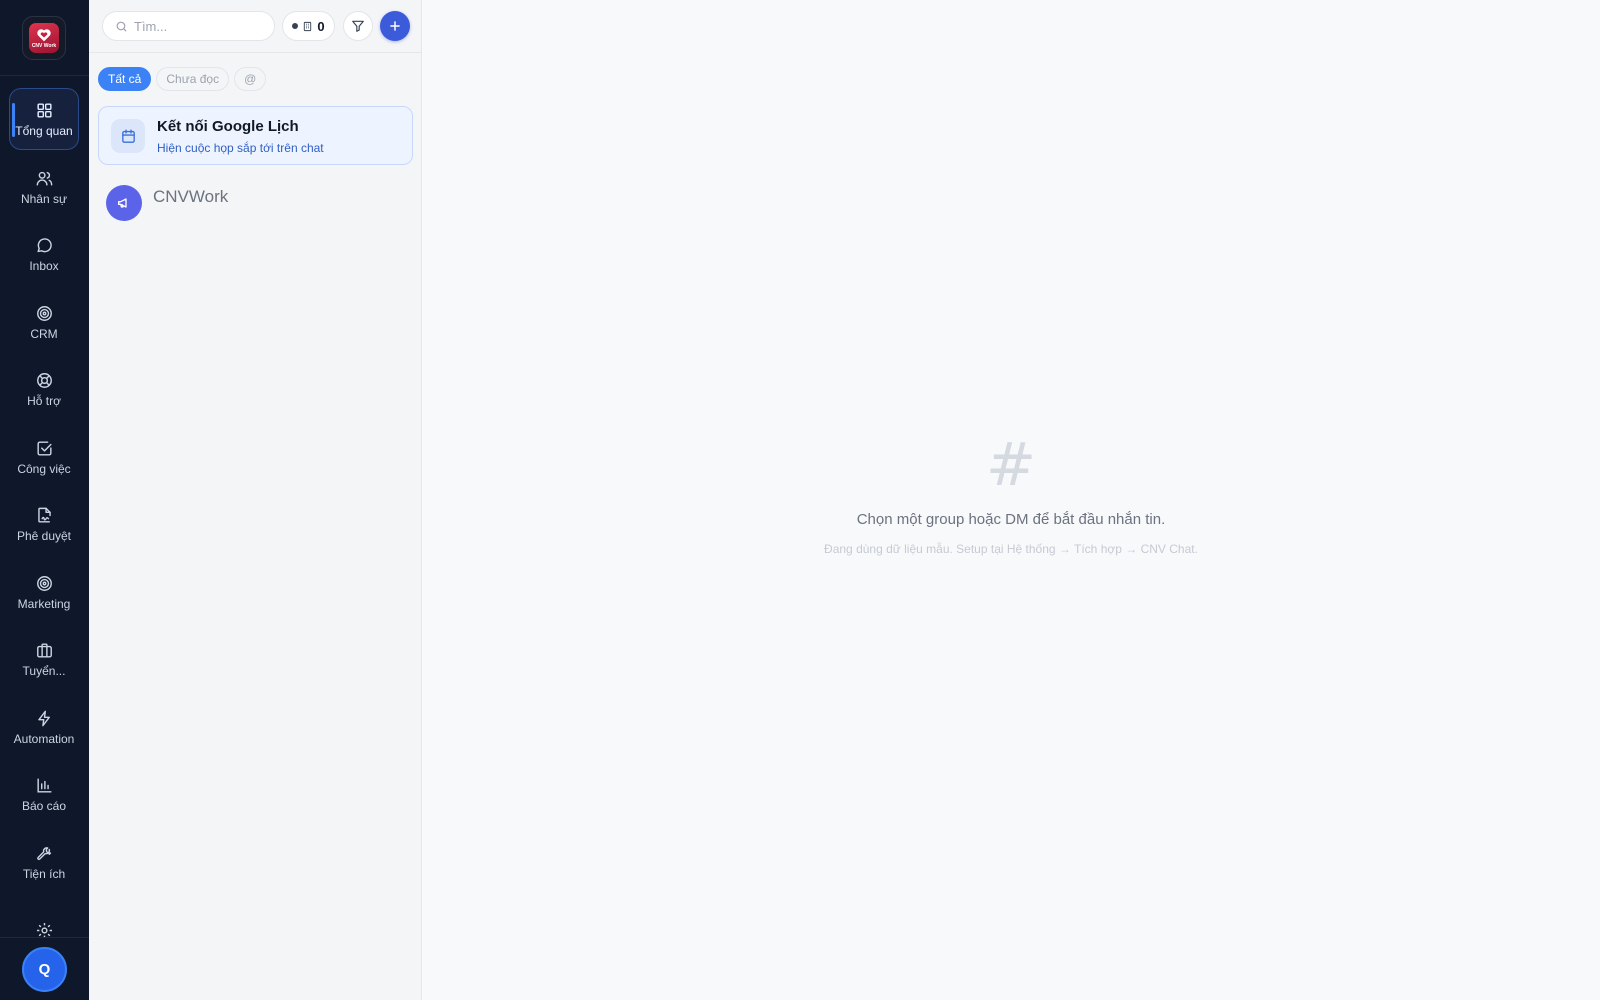 Image resolution: width=1600 pixels, height=1000 pixels. Describe the element at coordinates (44, 265) in the screenshot. I see `nav-label: Inbox` at that location.